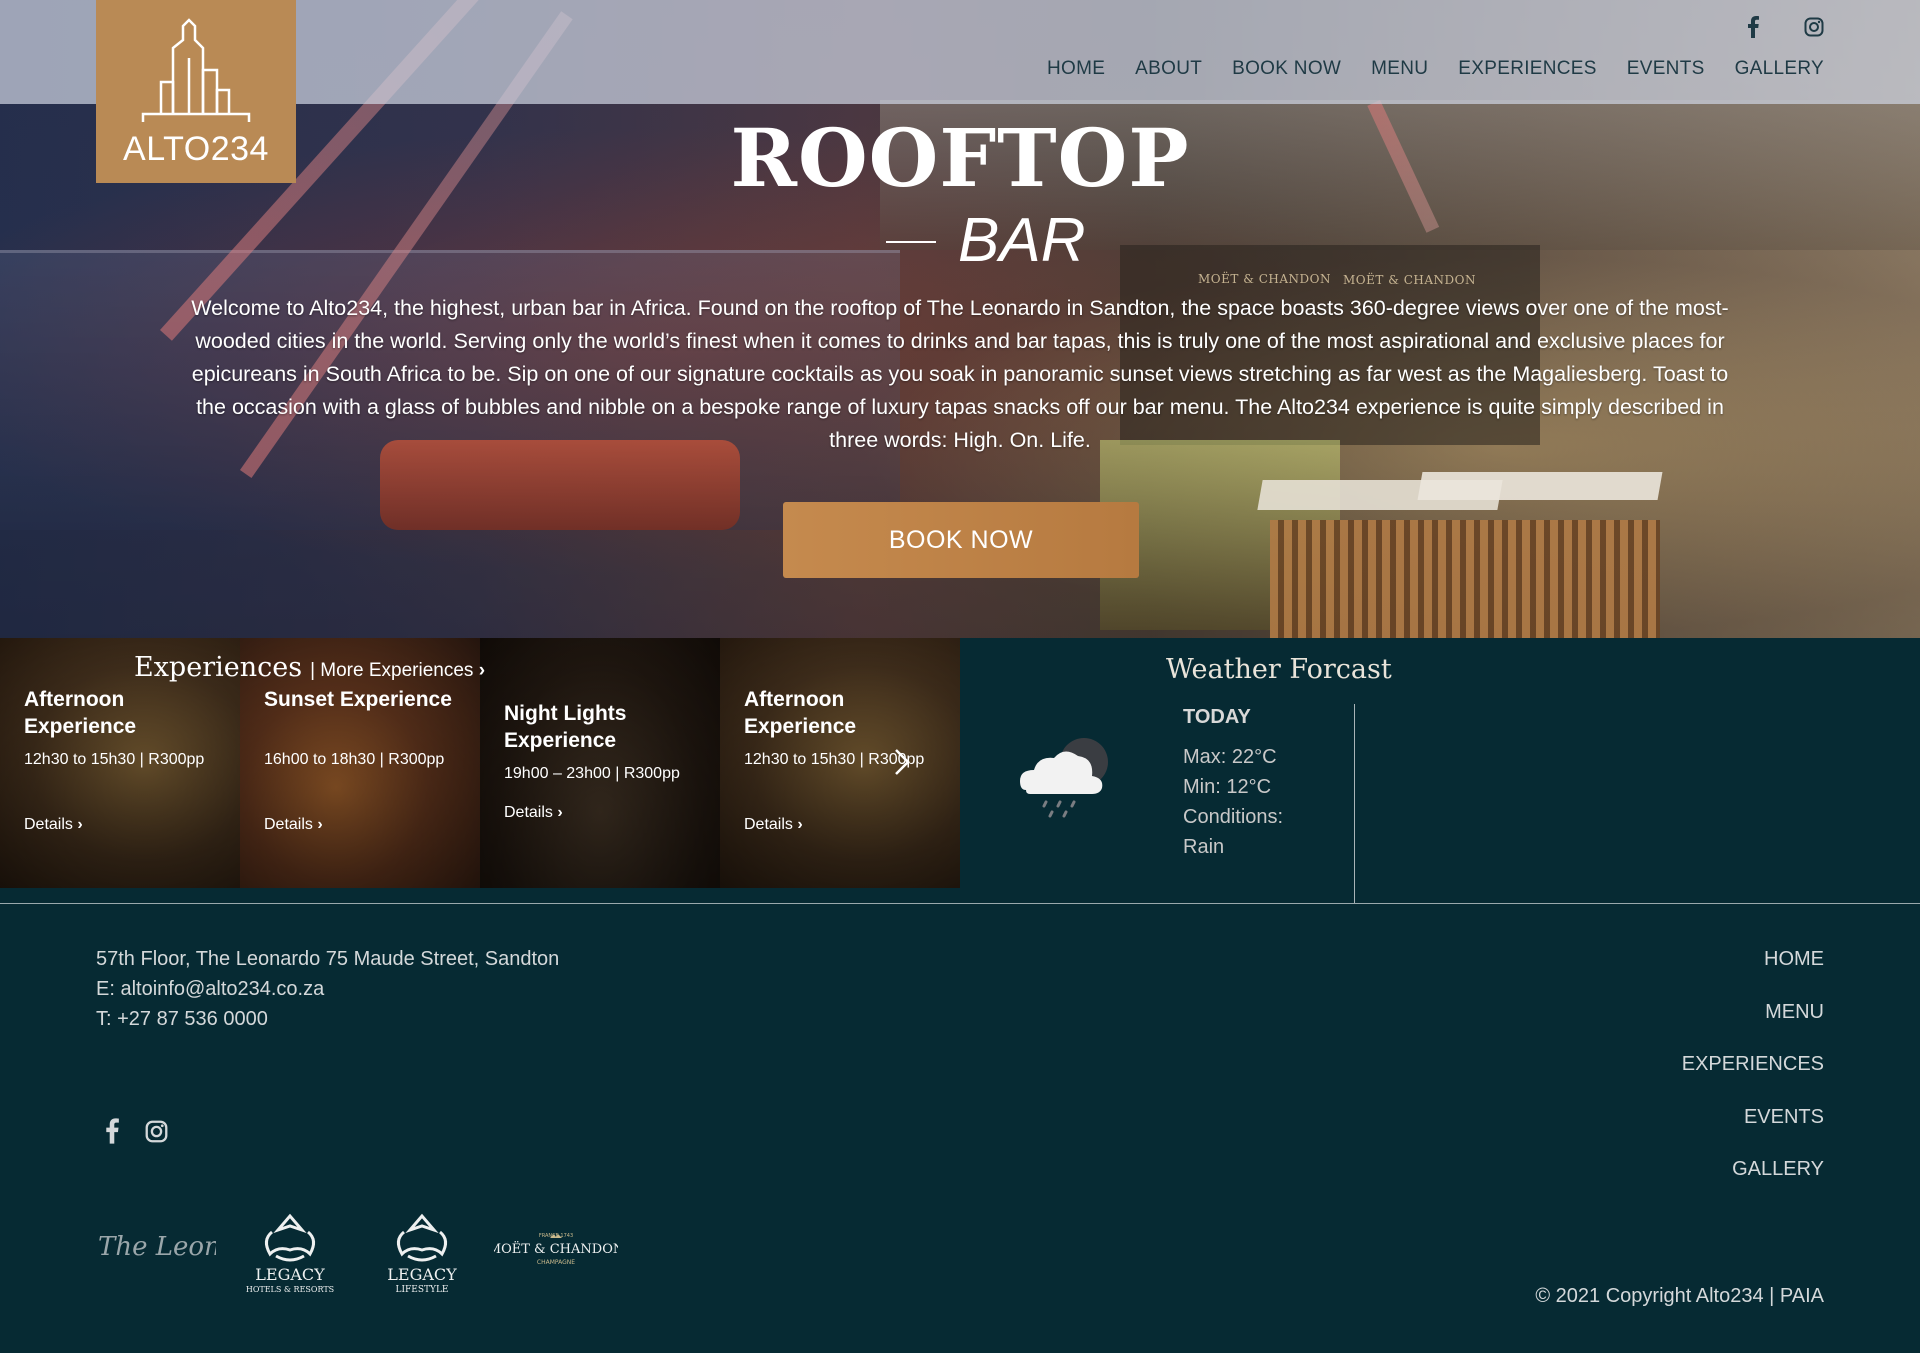 This screenshot has width=1920, height=1353. Describe the element at coordinates (196, 149) in the screenshot. I see `logo-text: ALTO234` at that location.